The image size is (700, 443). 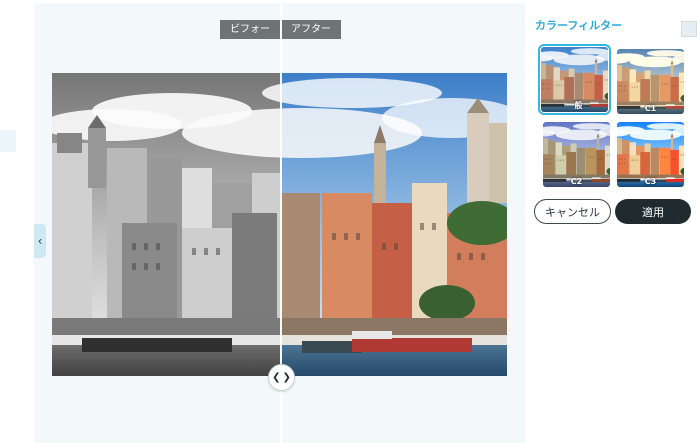 What do you see at coordinates (576, 154) in the screenshot?
I see `filter-c2: C2` at bounding box center [576, 154].